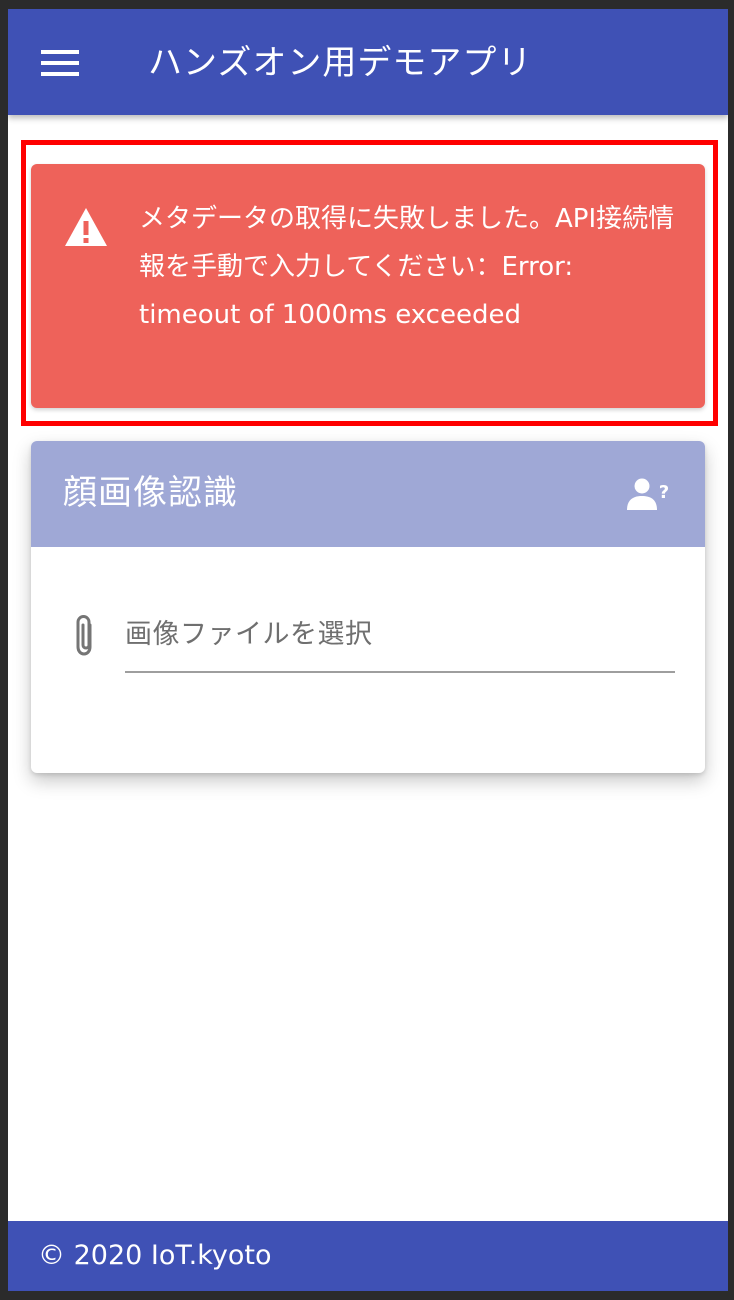  I want to click on warning-icon, so click(86, 227).